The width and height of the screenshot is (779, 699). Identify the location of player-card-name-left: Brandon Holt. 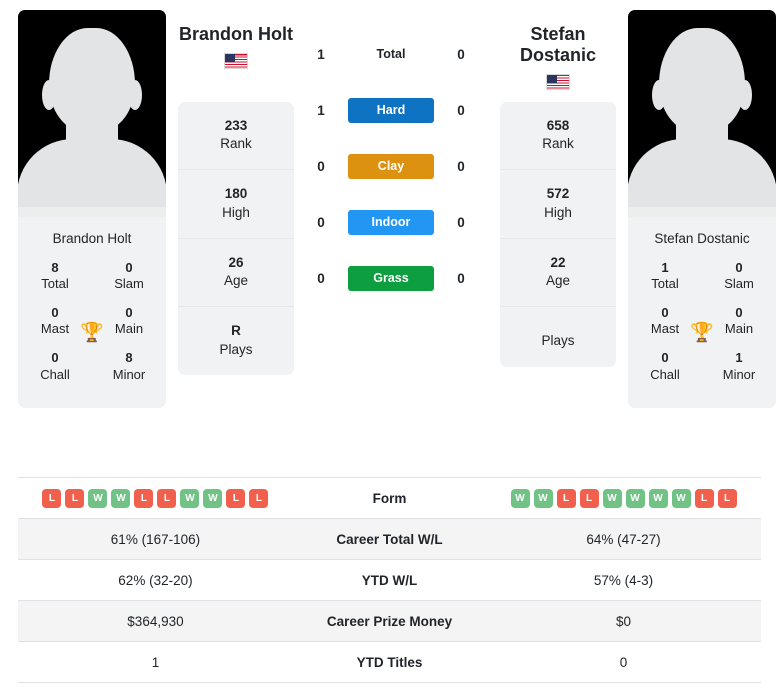
(92, 238).